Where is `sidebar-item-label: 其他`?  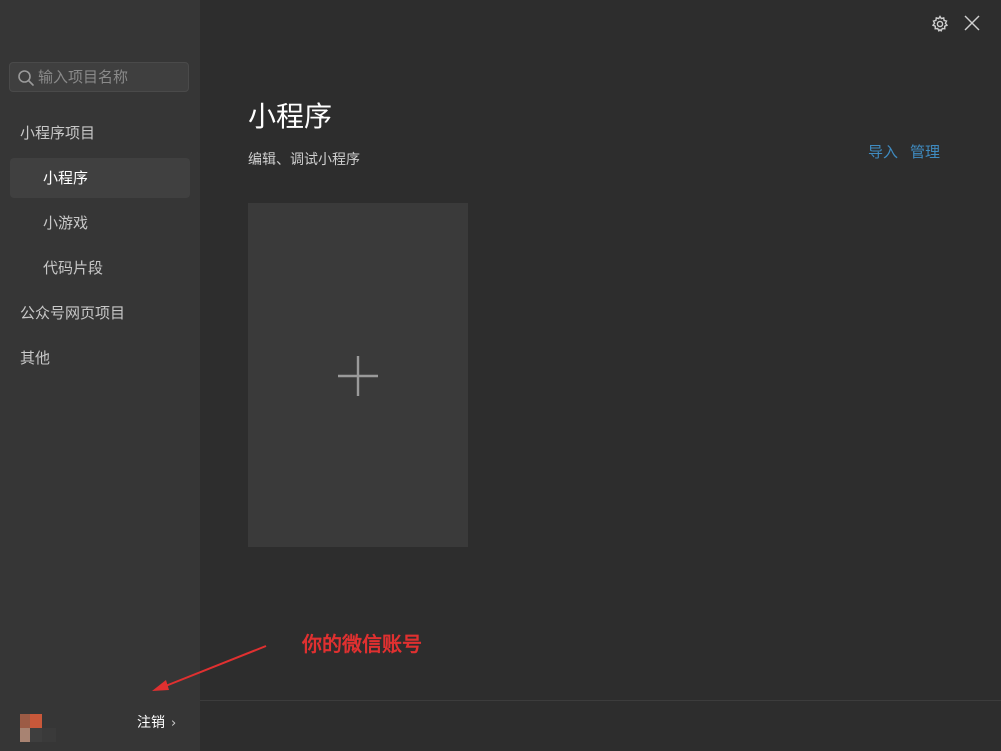
sidebar-item-label: 其他 is located at coordinates (35, 358).